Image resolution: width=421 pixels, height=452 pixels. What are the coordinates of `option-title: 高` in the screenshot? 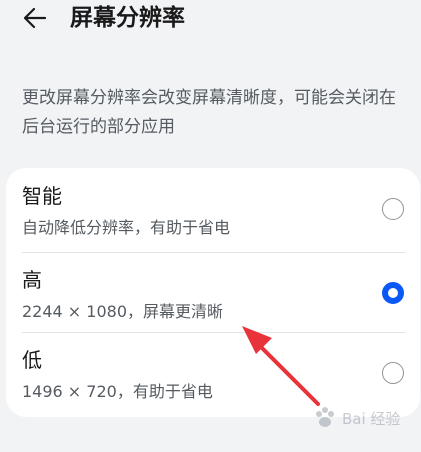 It's located at (32, 280).